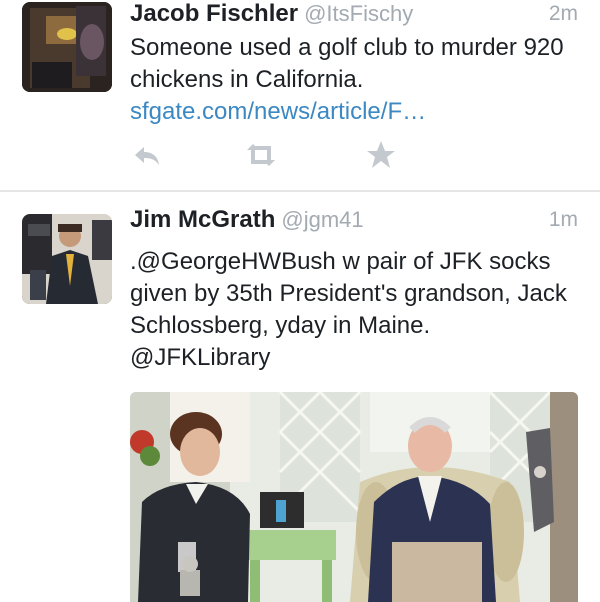  What do you see at coordinates (358, 13) in the screenshot?
I see `author-handle: @ItsFischy` at bounding box center [358, 13].